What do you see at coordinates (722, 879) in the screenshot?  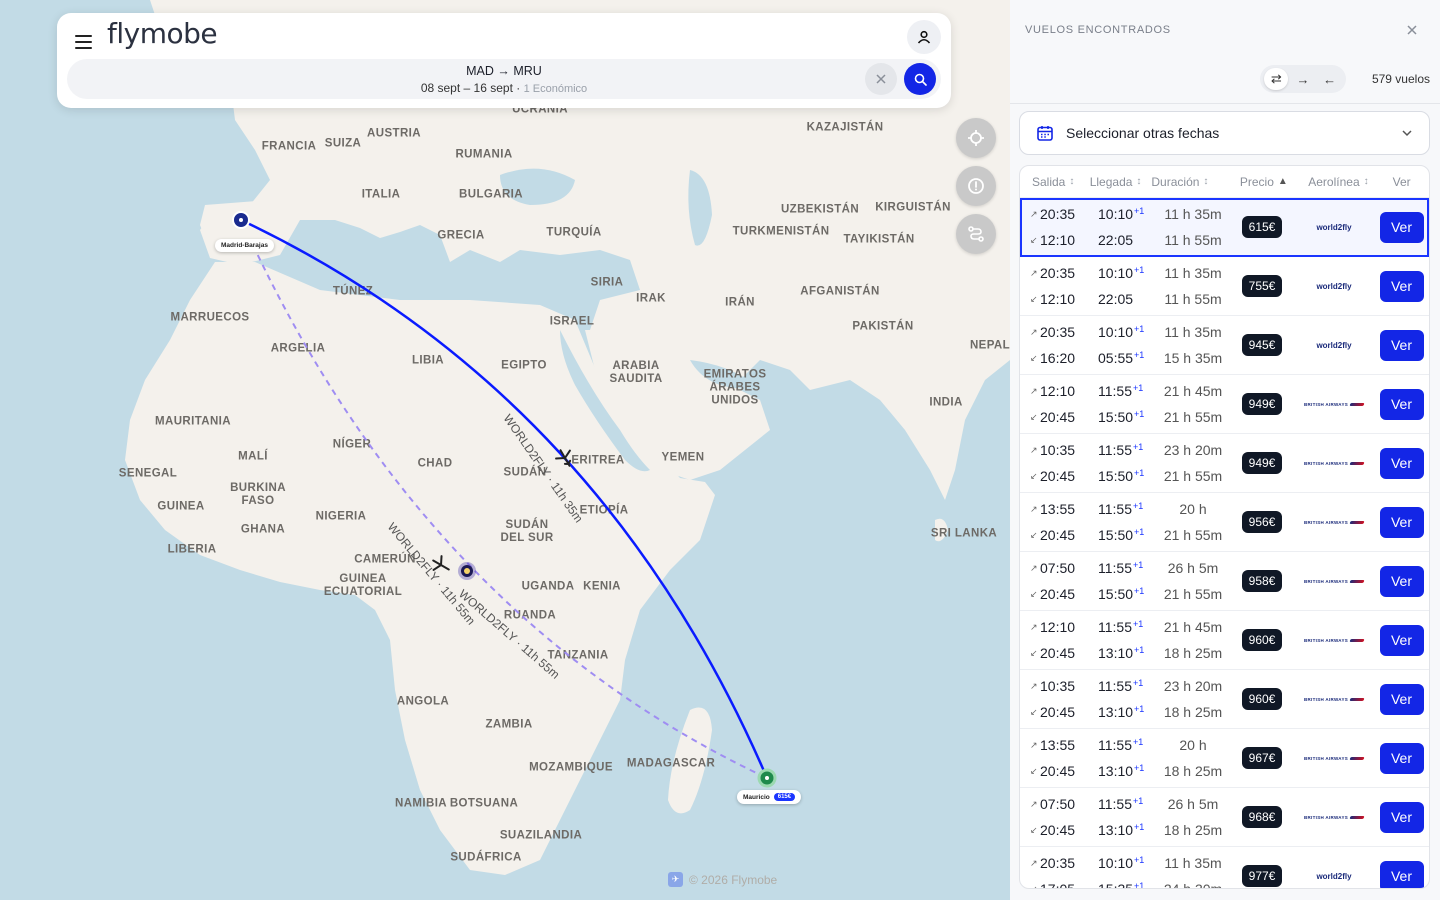 I see `copyright: ✈ © 2026 Flymobe` at bounding box center [722, 879].